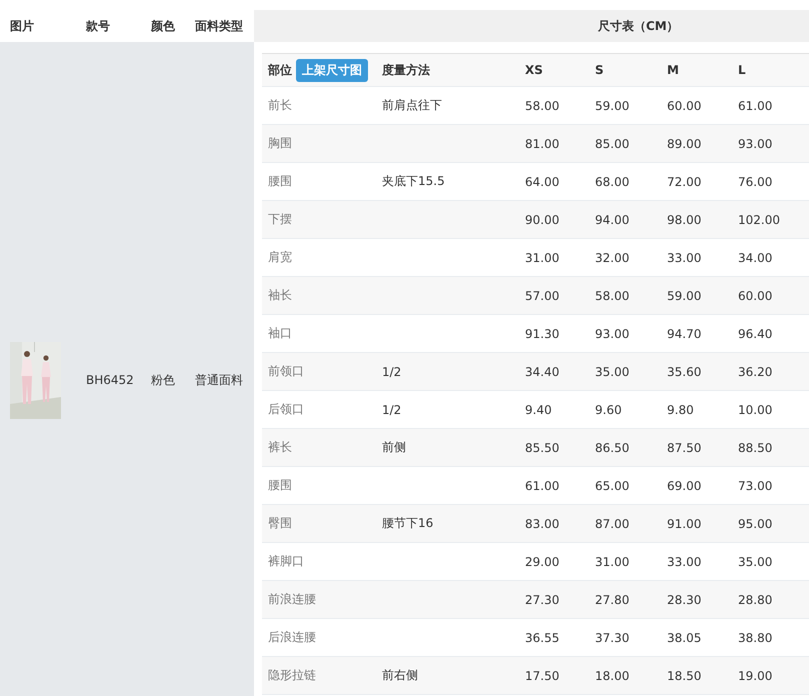 The image size is (809, 696). What do you see at coordinates (756, 333) in the screenshot?
I see `table-cell-text: 96.40` at bounding box center [756, 333].